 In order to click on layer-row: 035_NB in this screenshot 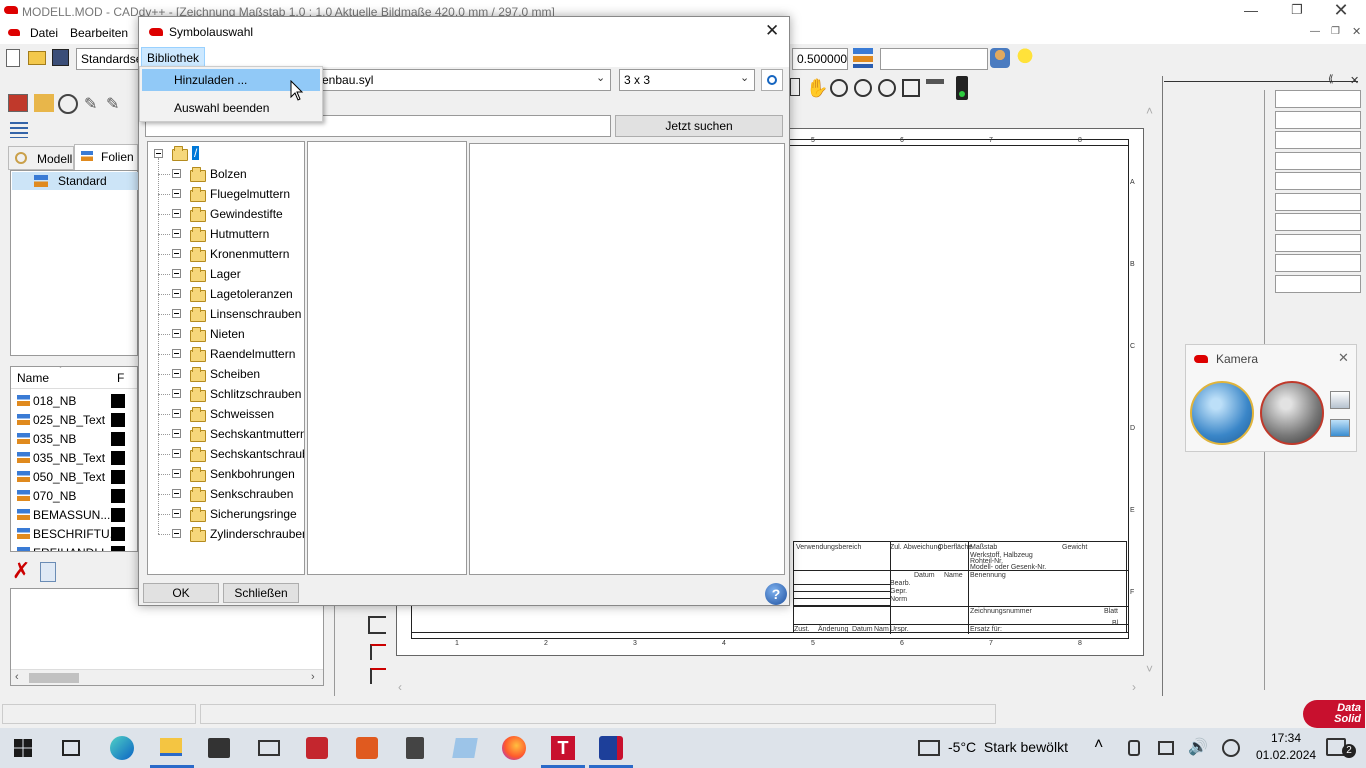, I will do `click(68, 438)`.